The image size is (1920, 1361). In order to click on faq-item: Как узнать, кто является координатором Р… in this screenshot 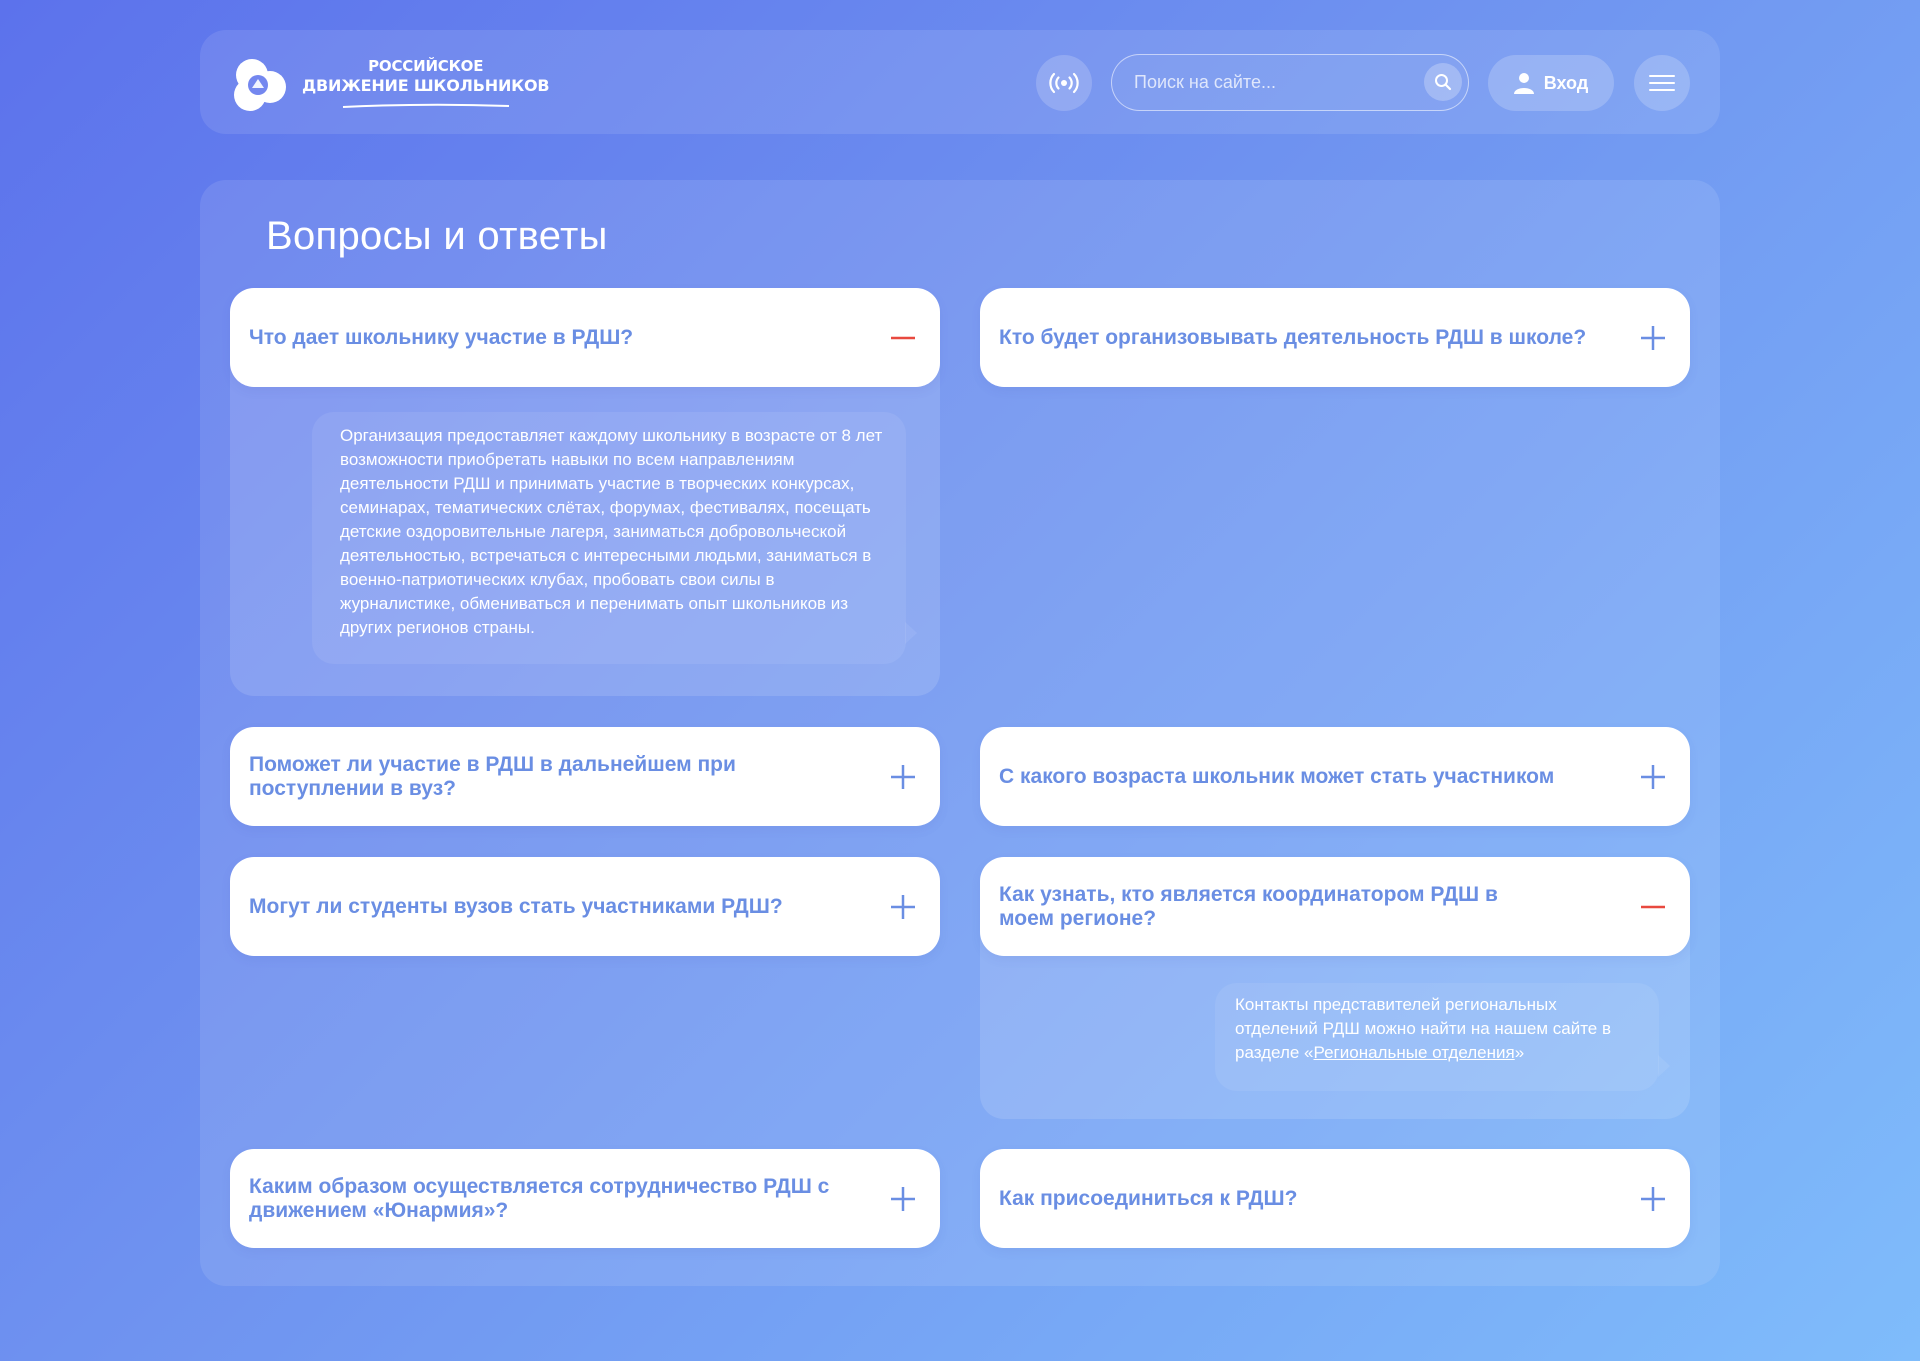, I will do `click(1335, 988)`.